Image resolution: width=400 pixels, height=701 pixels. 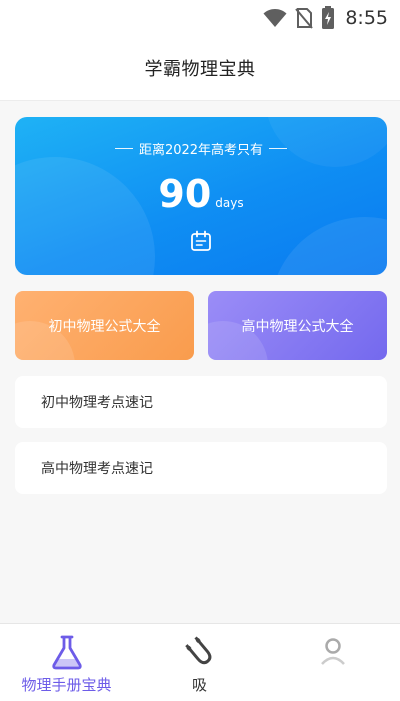 I want to click on junior-keypoints-label: 初中物理考点速记, so click(x=97, y=403).